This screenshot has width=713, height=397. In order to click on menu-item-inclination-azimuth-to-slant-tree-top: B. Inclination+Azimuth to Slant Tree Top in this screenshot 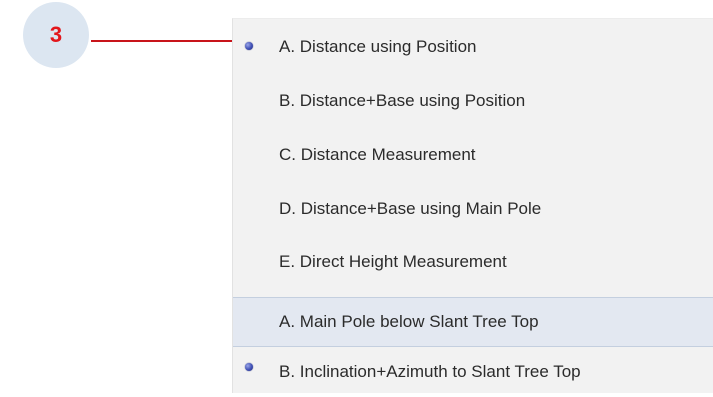, I will do `click(473, 372)`.